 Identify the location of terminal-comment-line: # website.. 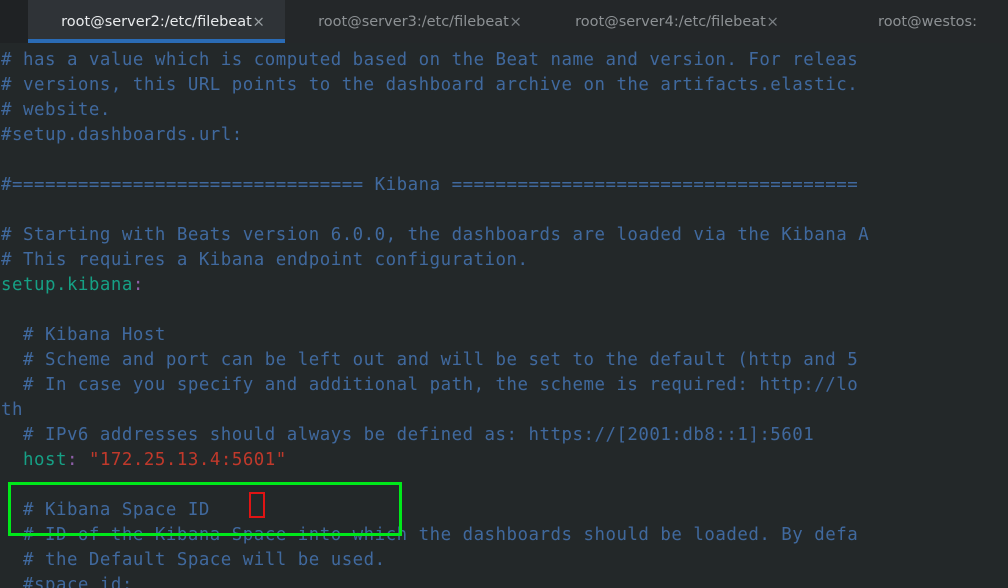
(56, 110).